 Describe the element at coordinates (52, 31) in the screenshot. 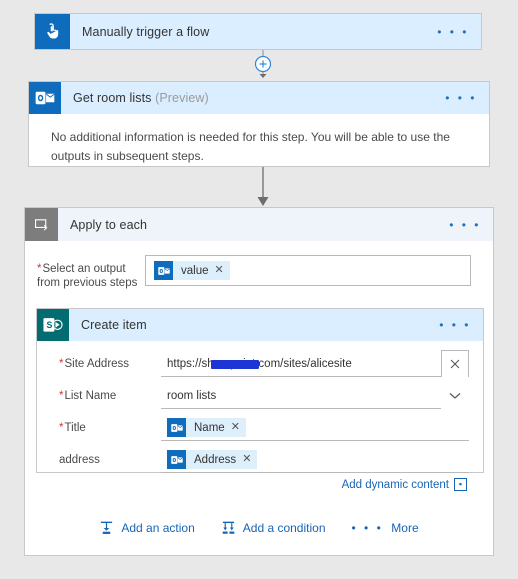

I see `tap-hand-icon` at that location.